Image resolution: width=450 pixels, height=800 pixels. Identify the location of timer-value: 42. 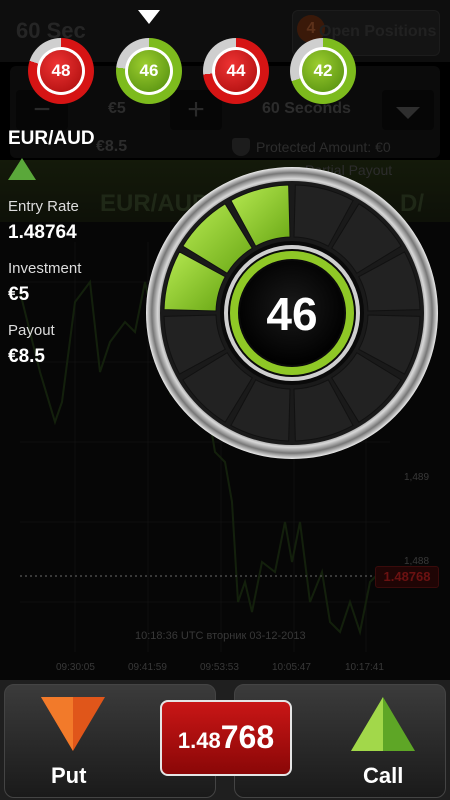
(323, 71).